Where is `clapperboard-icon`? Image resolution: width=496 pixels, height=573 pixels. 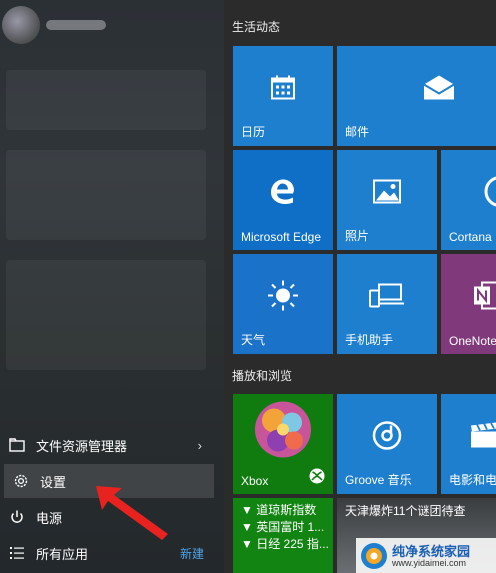
clapperboard-icon is located at coordinates (482, 438).